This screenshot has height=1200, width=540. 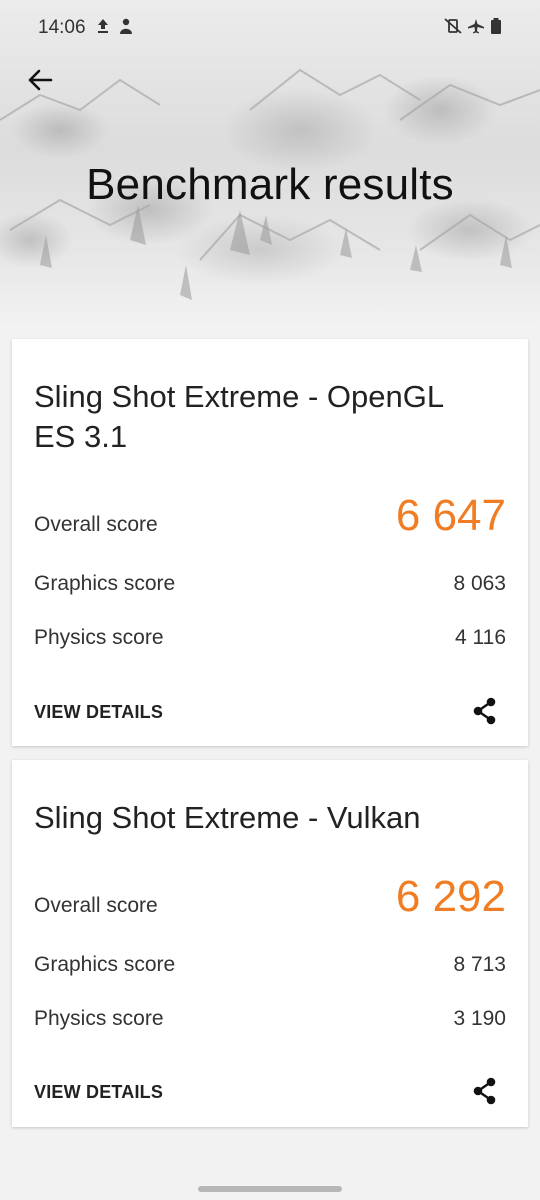 I want to click on page-title: Benchmark results, so click(x=270, y=184).